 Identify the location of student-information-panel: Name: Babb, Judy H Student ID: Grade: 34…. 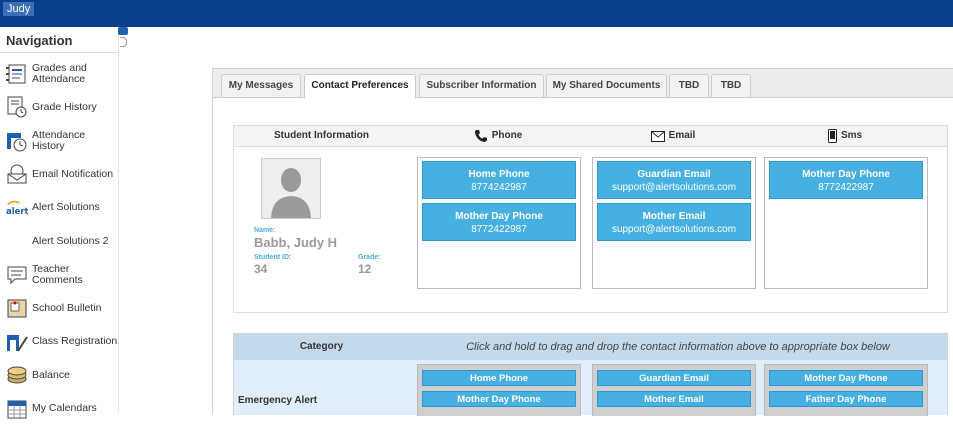
(321, 229).